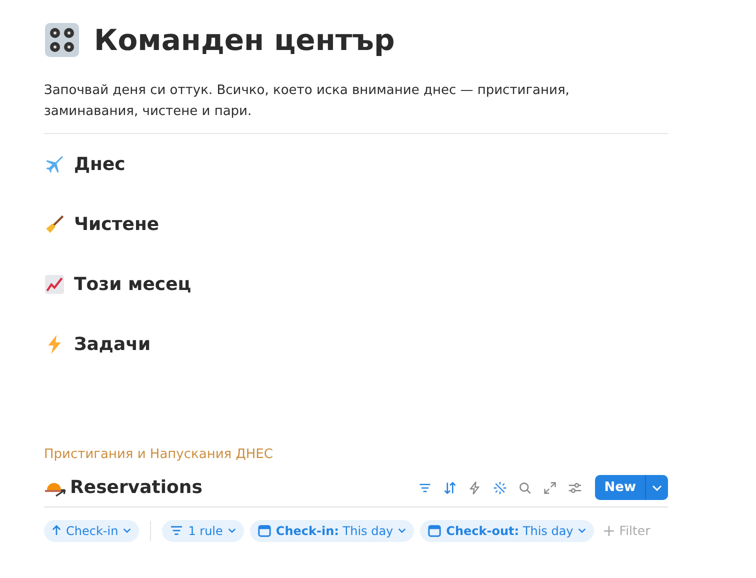 The height and width of the screenshot is (578, 756). What do you see at coordinates (54, 164) in the screenshot?
I see `airplane-icon` at bounding box center [54, 164].